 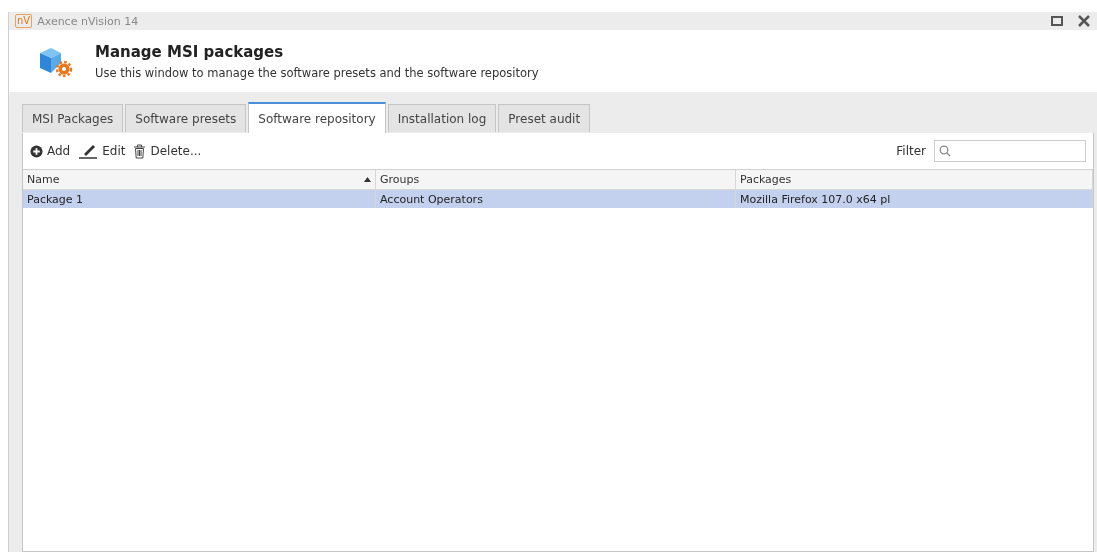 What do you see at coordinates (190, 51) in the screenshot?
I see `header-title: Manage MSI packages` at bounding box center [190, 51].